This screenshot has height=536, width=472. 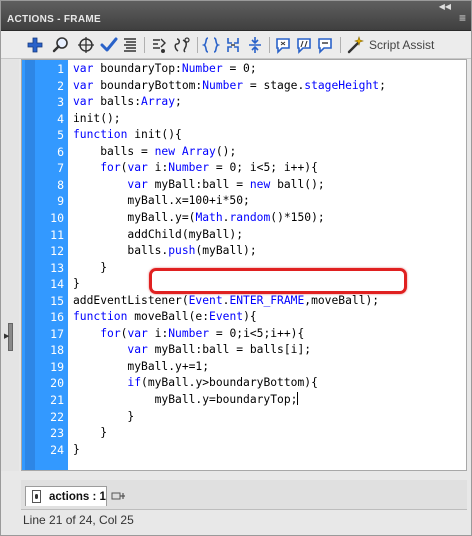 I want to click on code-hint-button, so click(x=159, y=45).